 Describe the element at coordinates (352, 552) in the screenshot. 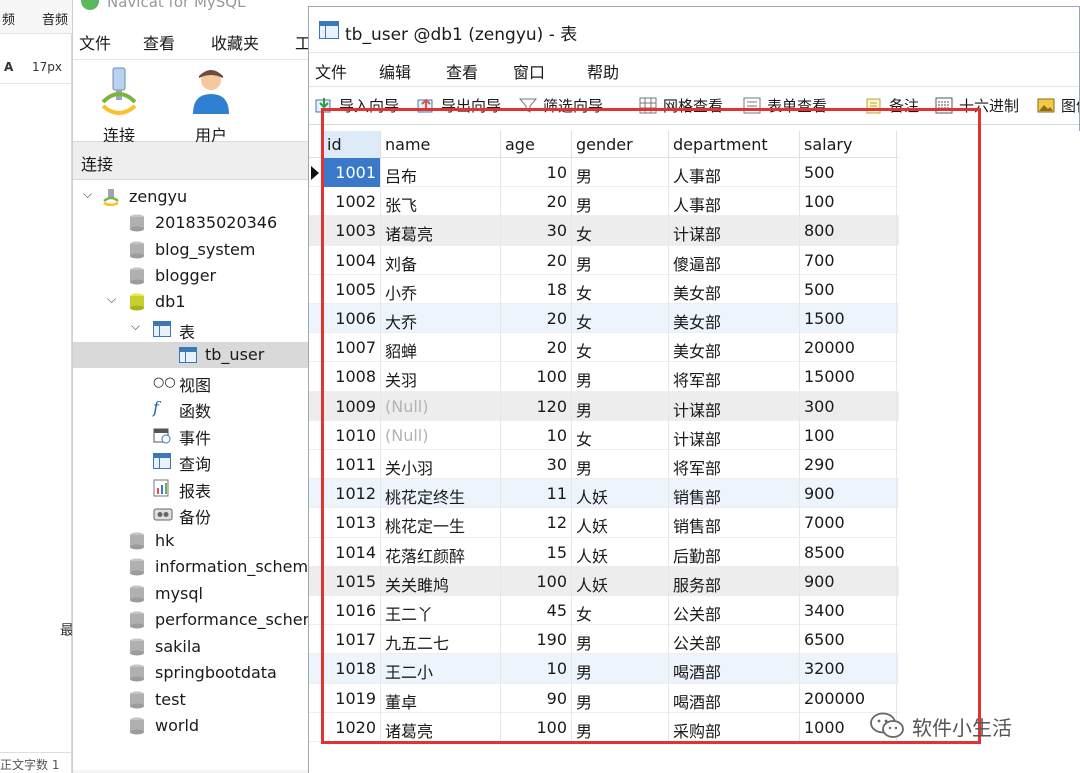

I see `cell-id: 1014` at that location.